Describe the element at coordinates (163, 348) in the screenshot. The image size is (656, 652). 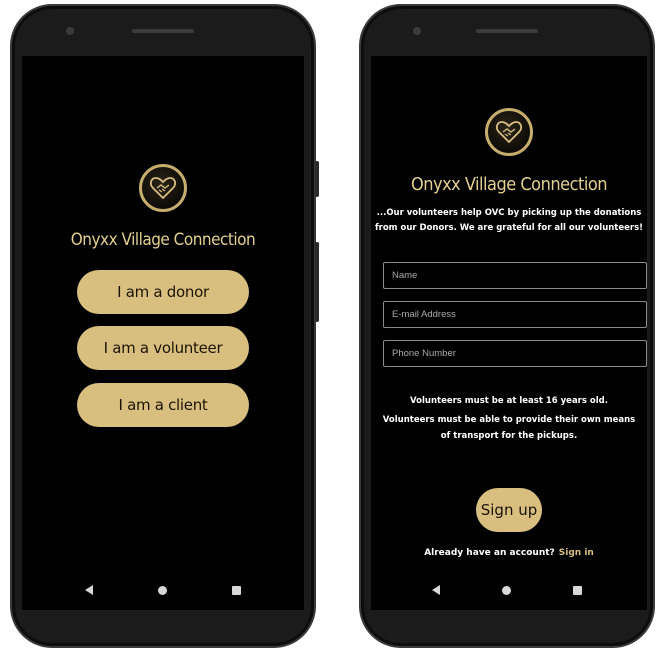
I see `volunteer-button: I am a volunteer` at that location.